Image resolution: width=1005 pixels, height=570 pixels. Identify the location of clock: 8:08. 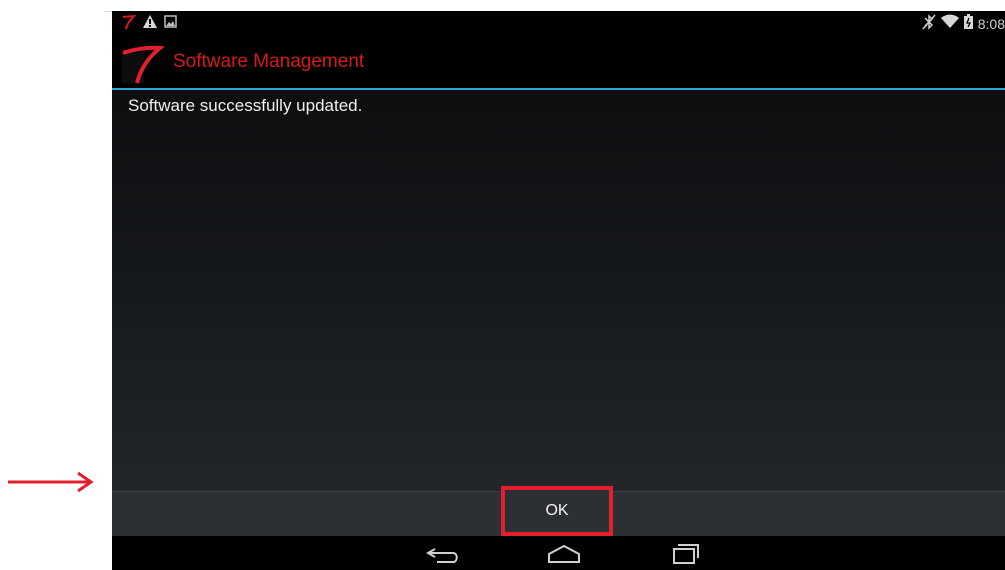
(991, 24).